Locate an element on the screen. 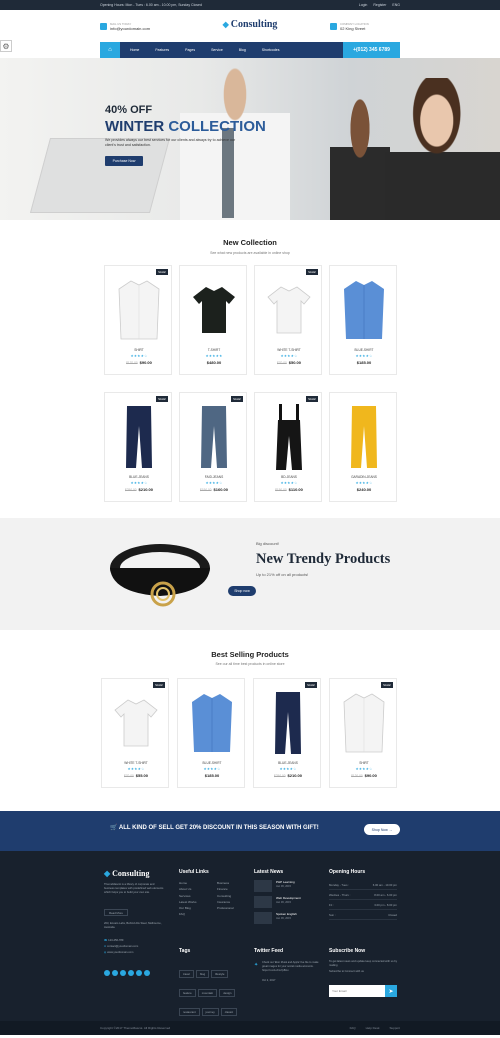 This screenshot has width=500, height=1038. tag-link: feature is located at coordinates (187, 993).